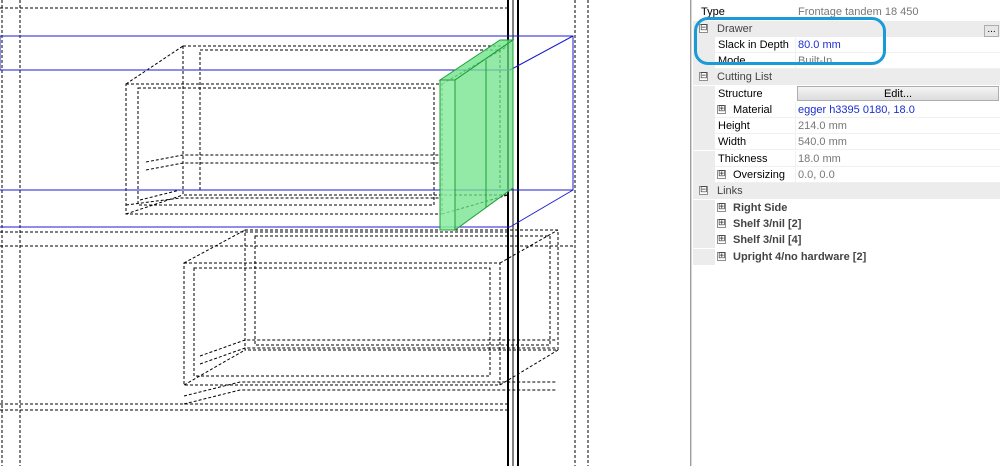  What do you see at coordinates (846, 224) in the screenshot?
I see `link-item: ⊞ Shelf 3/nil [2]` at bounding box center [846, 224].